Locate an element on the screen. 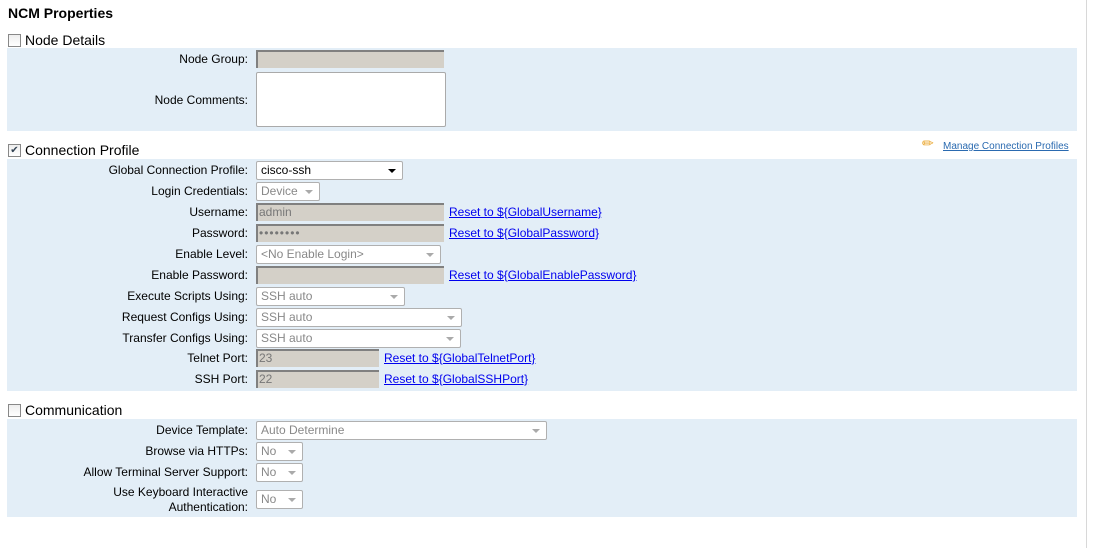  execute-scripts-label: Execute Scripts Using: is located at coordinates (187, 296).